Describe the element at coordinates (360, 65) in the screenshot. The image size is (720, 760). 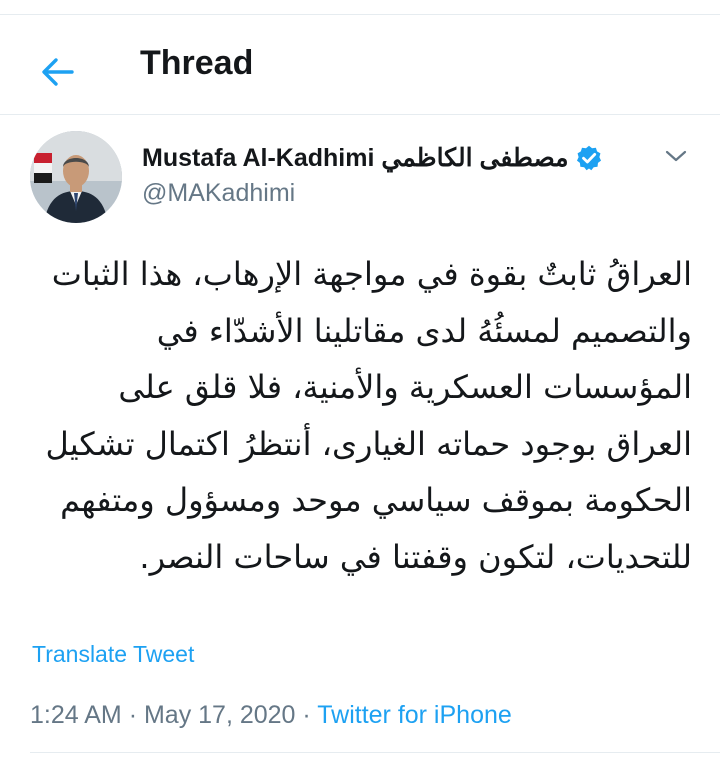
I see `thread-header: Thread` at that location.